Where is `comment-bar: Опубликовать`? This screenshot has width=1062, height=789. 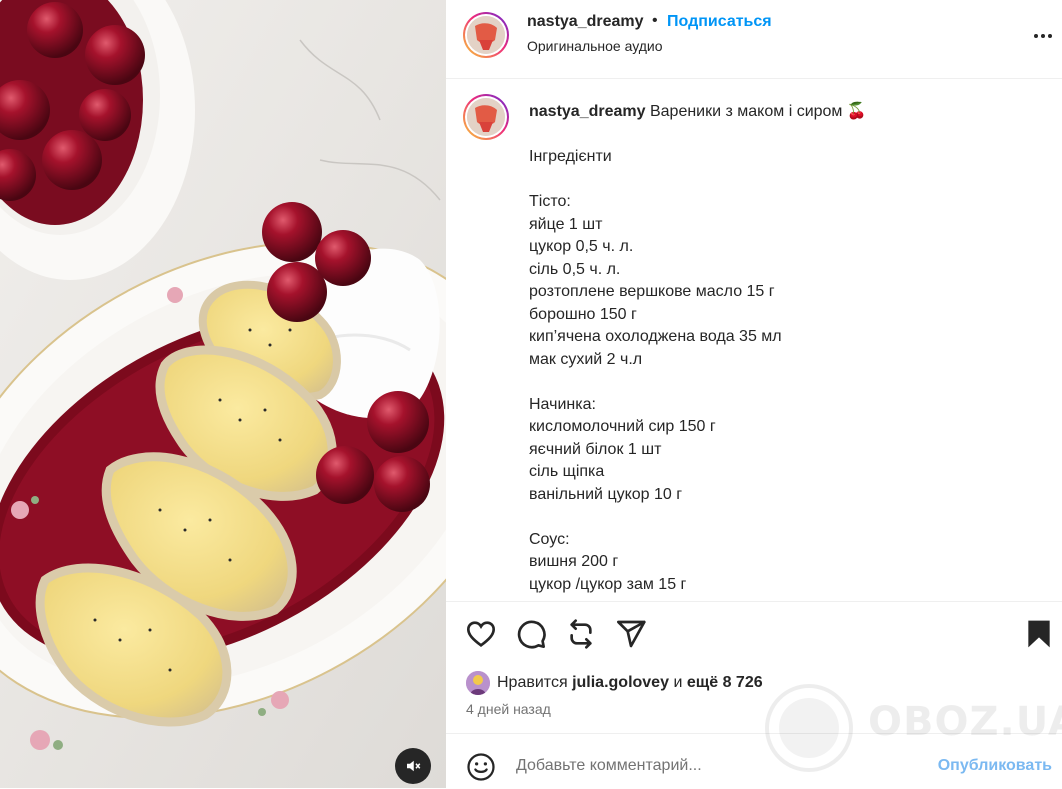 comment-bar: Опубликовать is located at coordinates (754, 761).